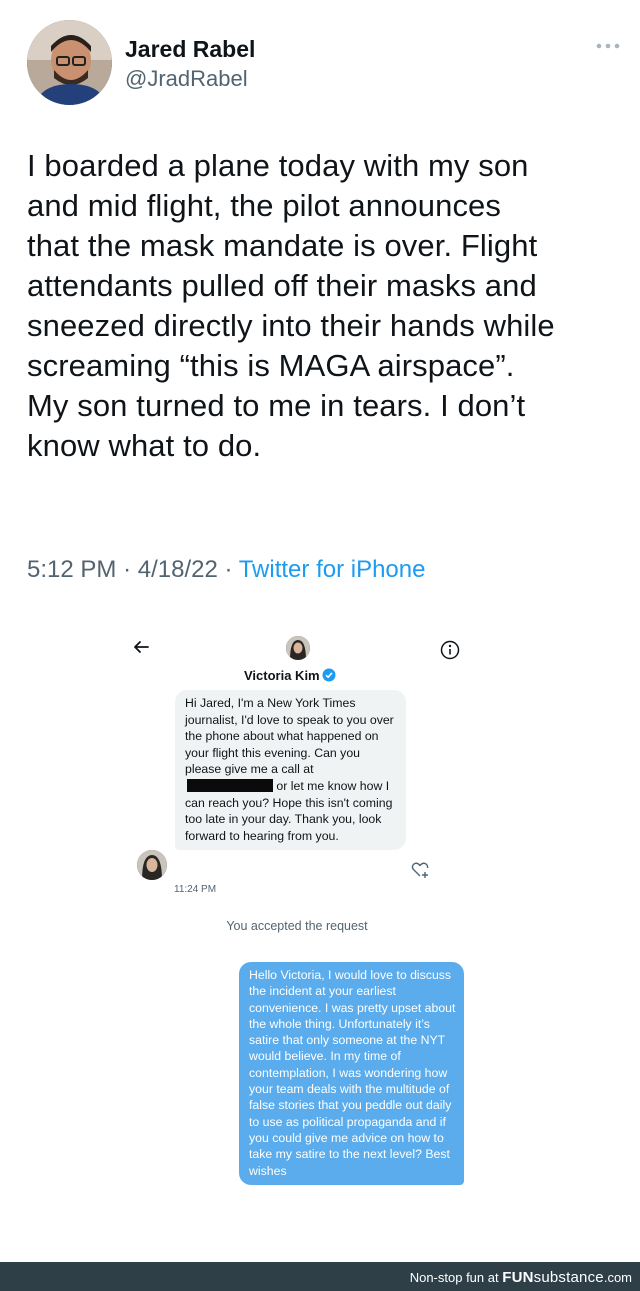 This screenshot has width=640, height=1291. I want to click on watermark-brand-suffix: .com, so click(617, 1277).